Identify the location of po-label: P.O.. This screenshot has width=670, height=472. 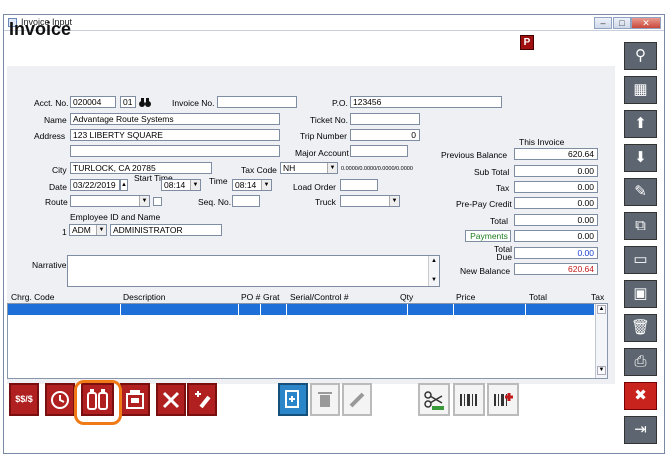
(340, 103).